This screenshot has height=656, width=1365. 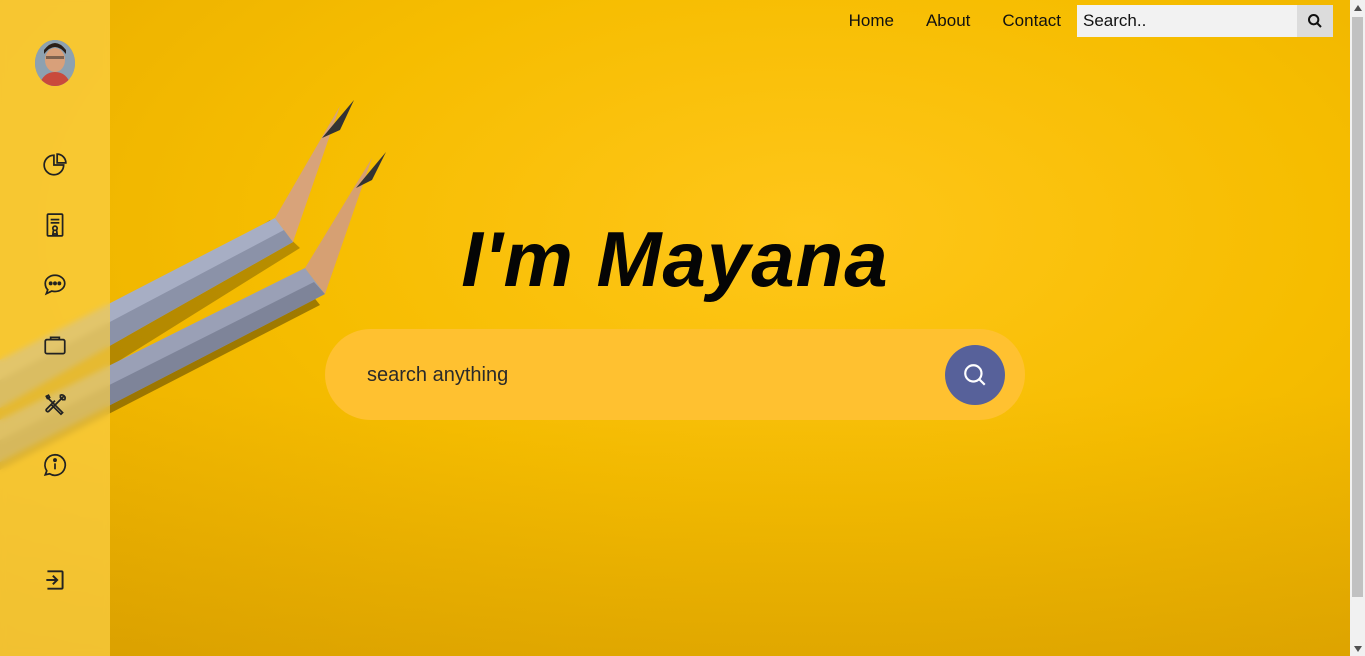 I want to click on logout-icon, so click(x=55, y=580).